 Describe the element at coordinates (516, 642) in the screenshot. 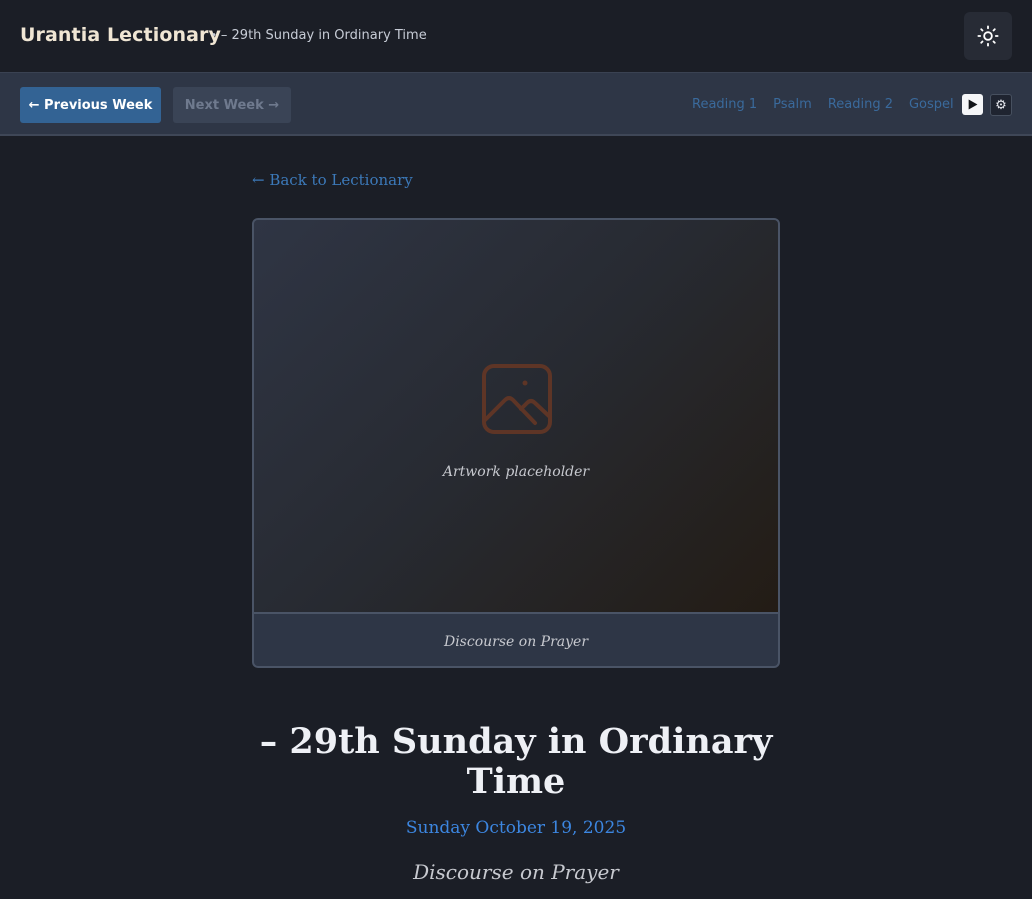

I see `artwork-caption: Discourse on Prayer` at that location.